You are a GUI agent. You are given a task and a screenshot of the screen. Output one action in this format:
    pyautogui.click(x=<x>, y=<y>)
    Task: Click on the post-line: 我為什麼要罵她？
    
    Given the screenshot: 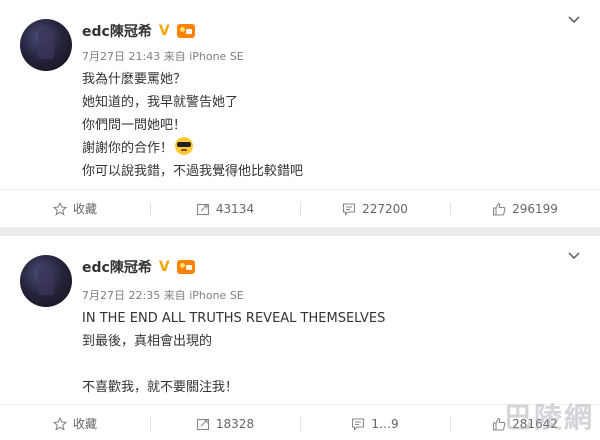 What is the action you would take?
    pyautogui.click(x=134, y=79)
    